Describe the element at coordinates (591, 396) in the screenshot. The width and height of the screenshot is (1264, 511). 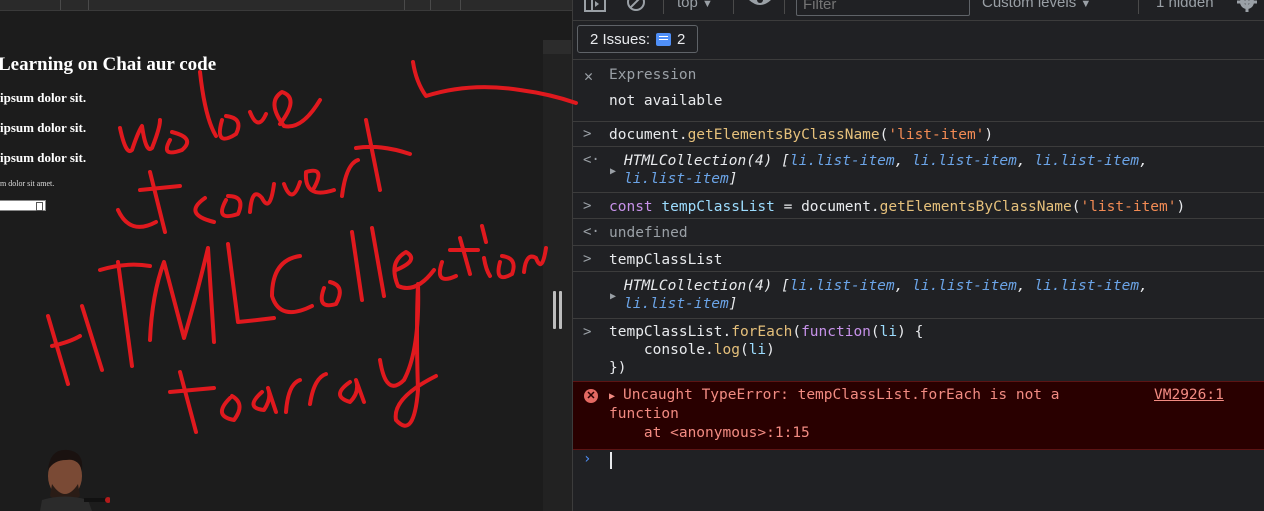
I see `error-icon: ✕` at that location.